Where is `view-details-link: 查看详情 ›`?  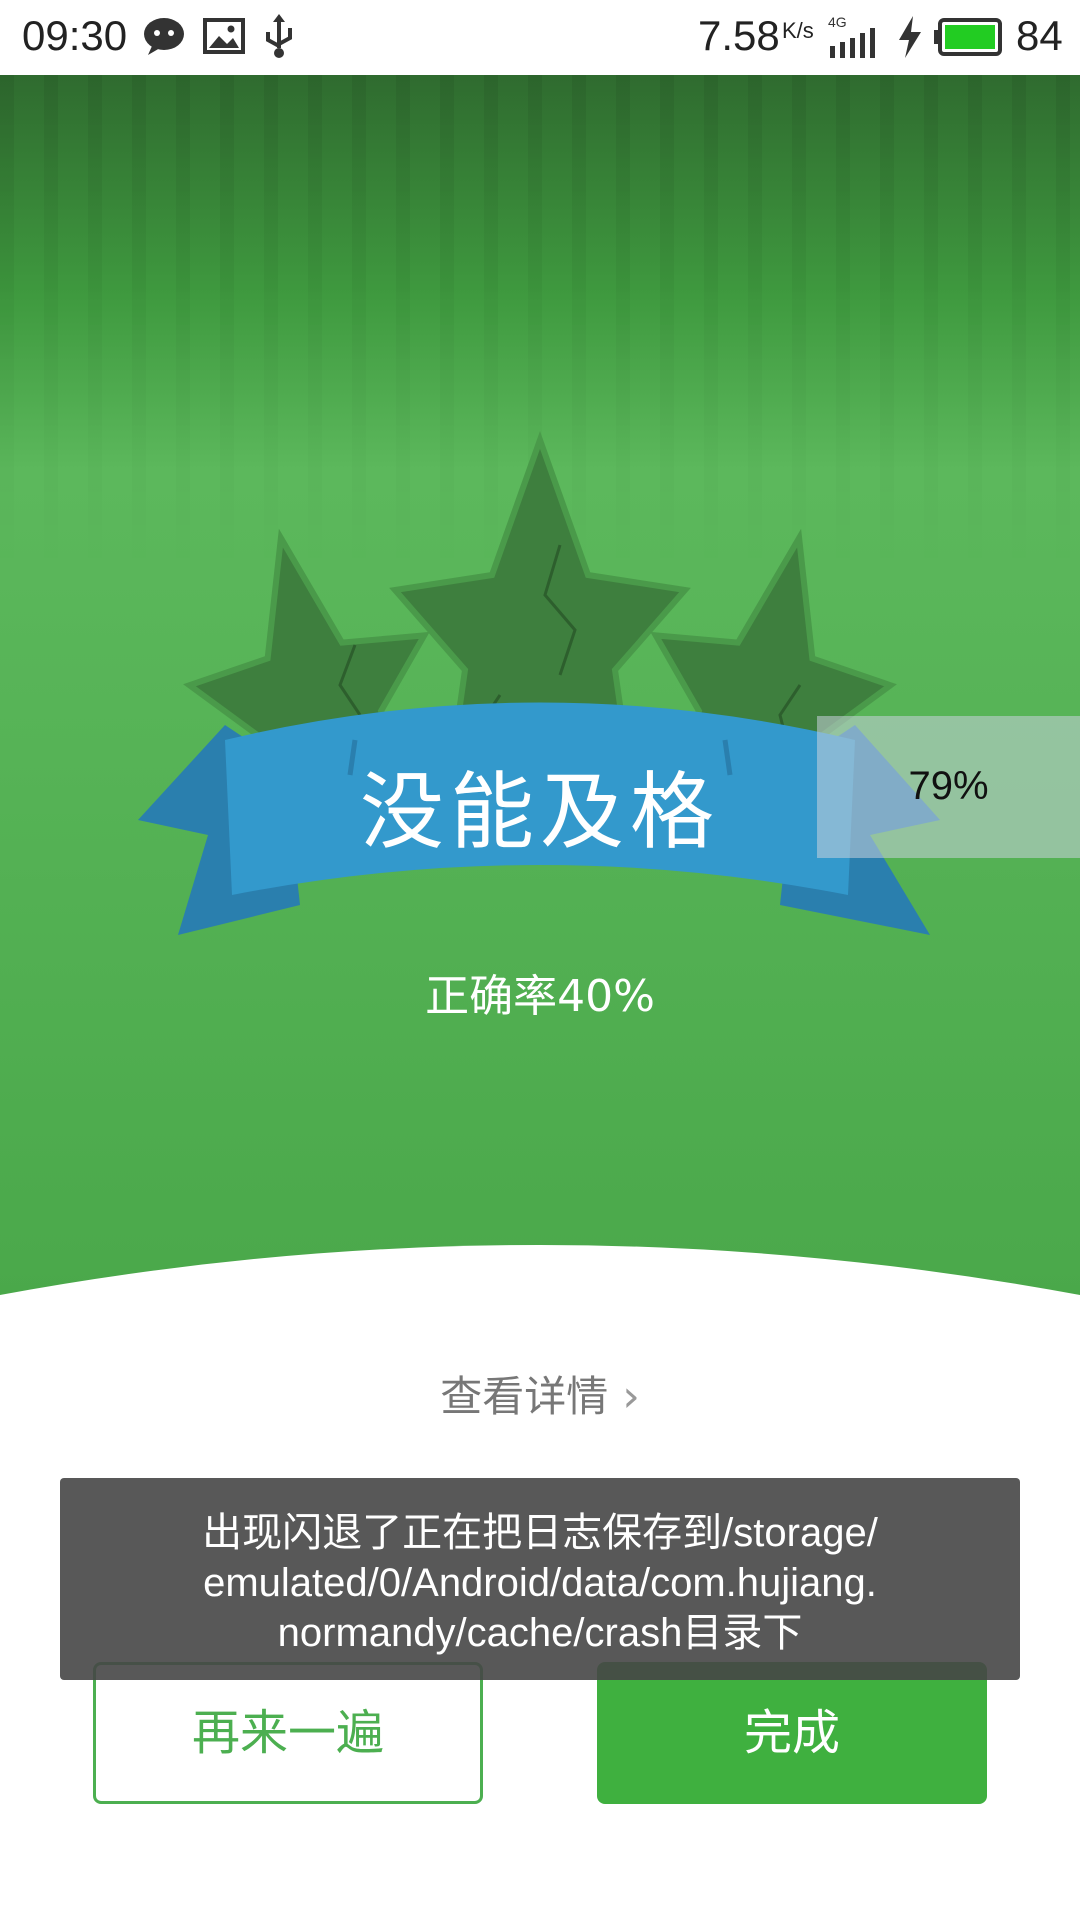 view-details-link: 查看详情 › is located at coordinates (540, 1393).